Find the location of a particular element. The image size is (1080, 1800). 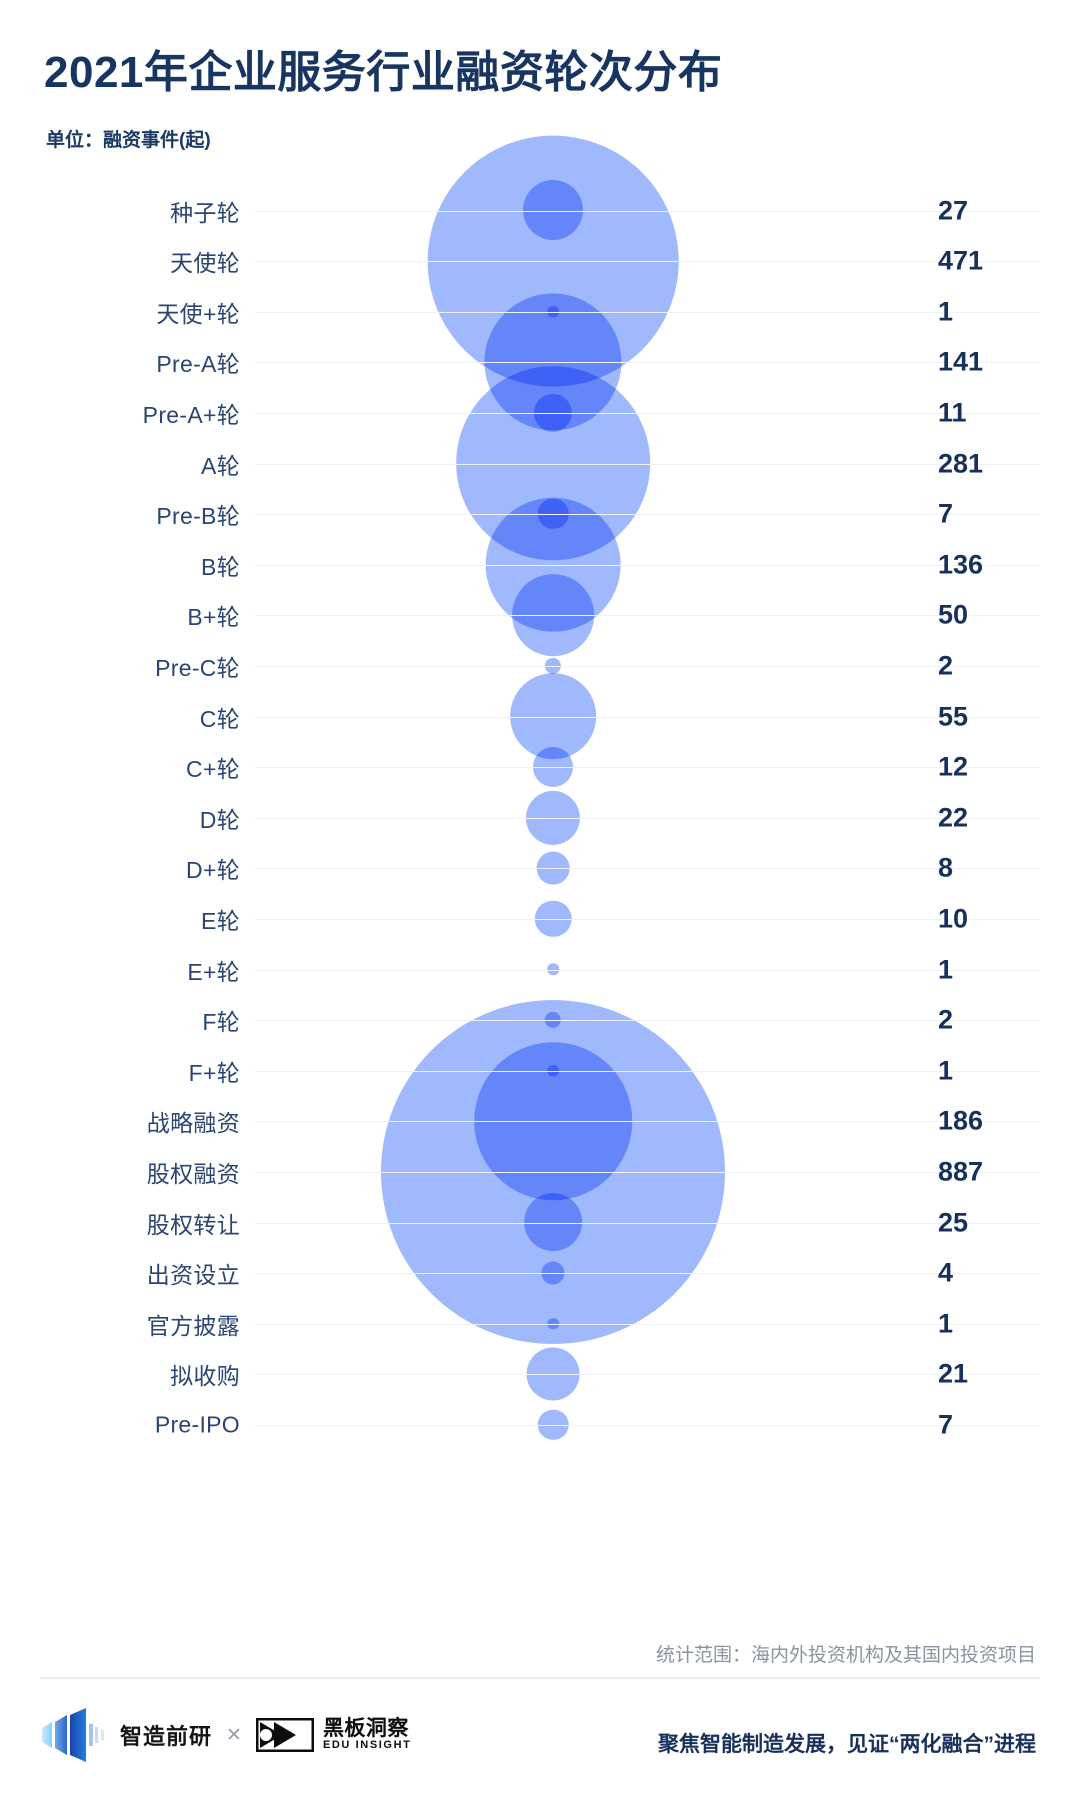

row-value: 887 is located at coordinates (961, 1171).